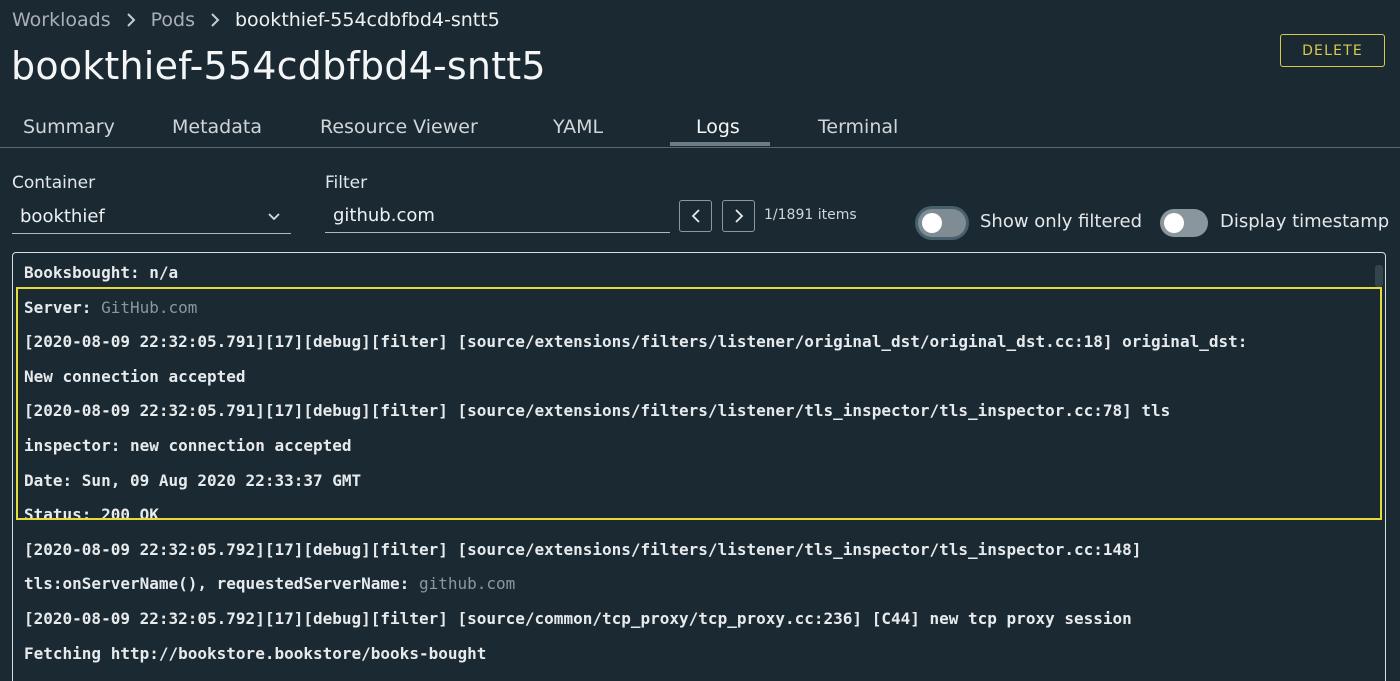 The image size is (1400, 681). Describe the element at coordinates (1332, 50) in the screenshot. I see `delete-button: DELETE` at that location.